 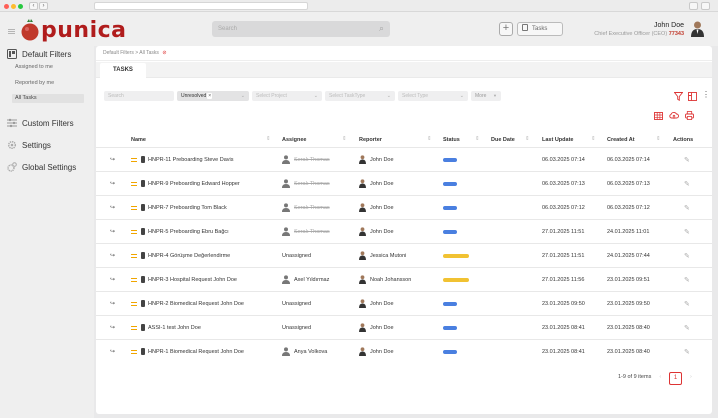 What do you see at coordinates (693, 6) in the screenshot?
I see `share-icon` at bounding box center [693, 6].